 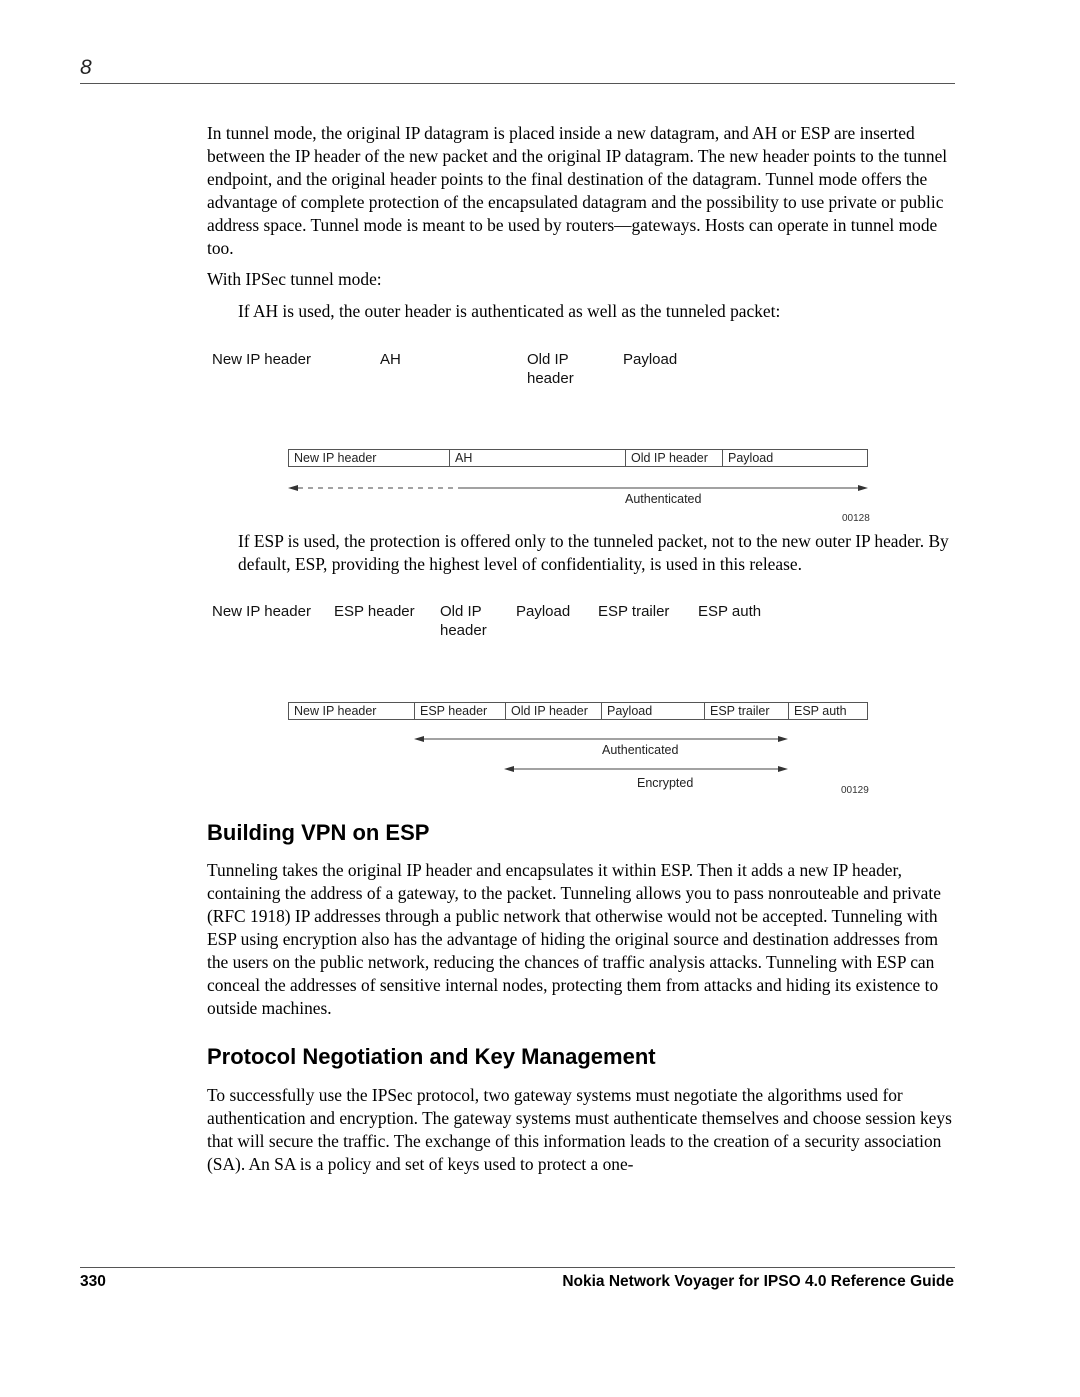 I want to click on chapter-number: 8, so click(x=86, y=67).